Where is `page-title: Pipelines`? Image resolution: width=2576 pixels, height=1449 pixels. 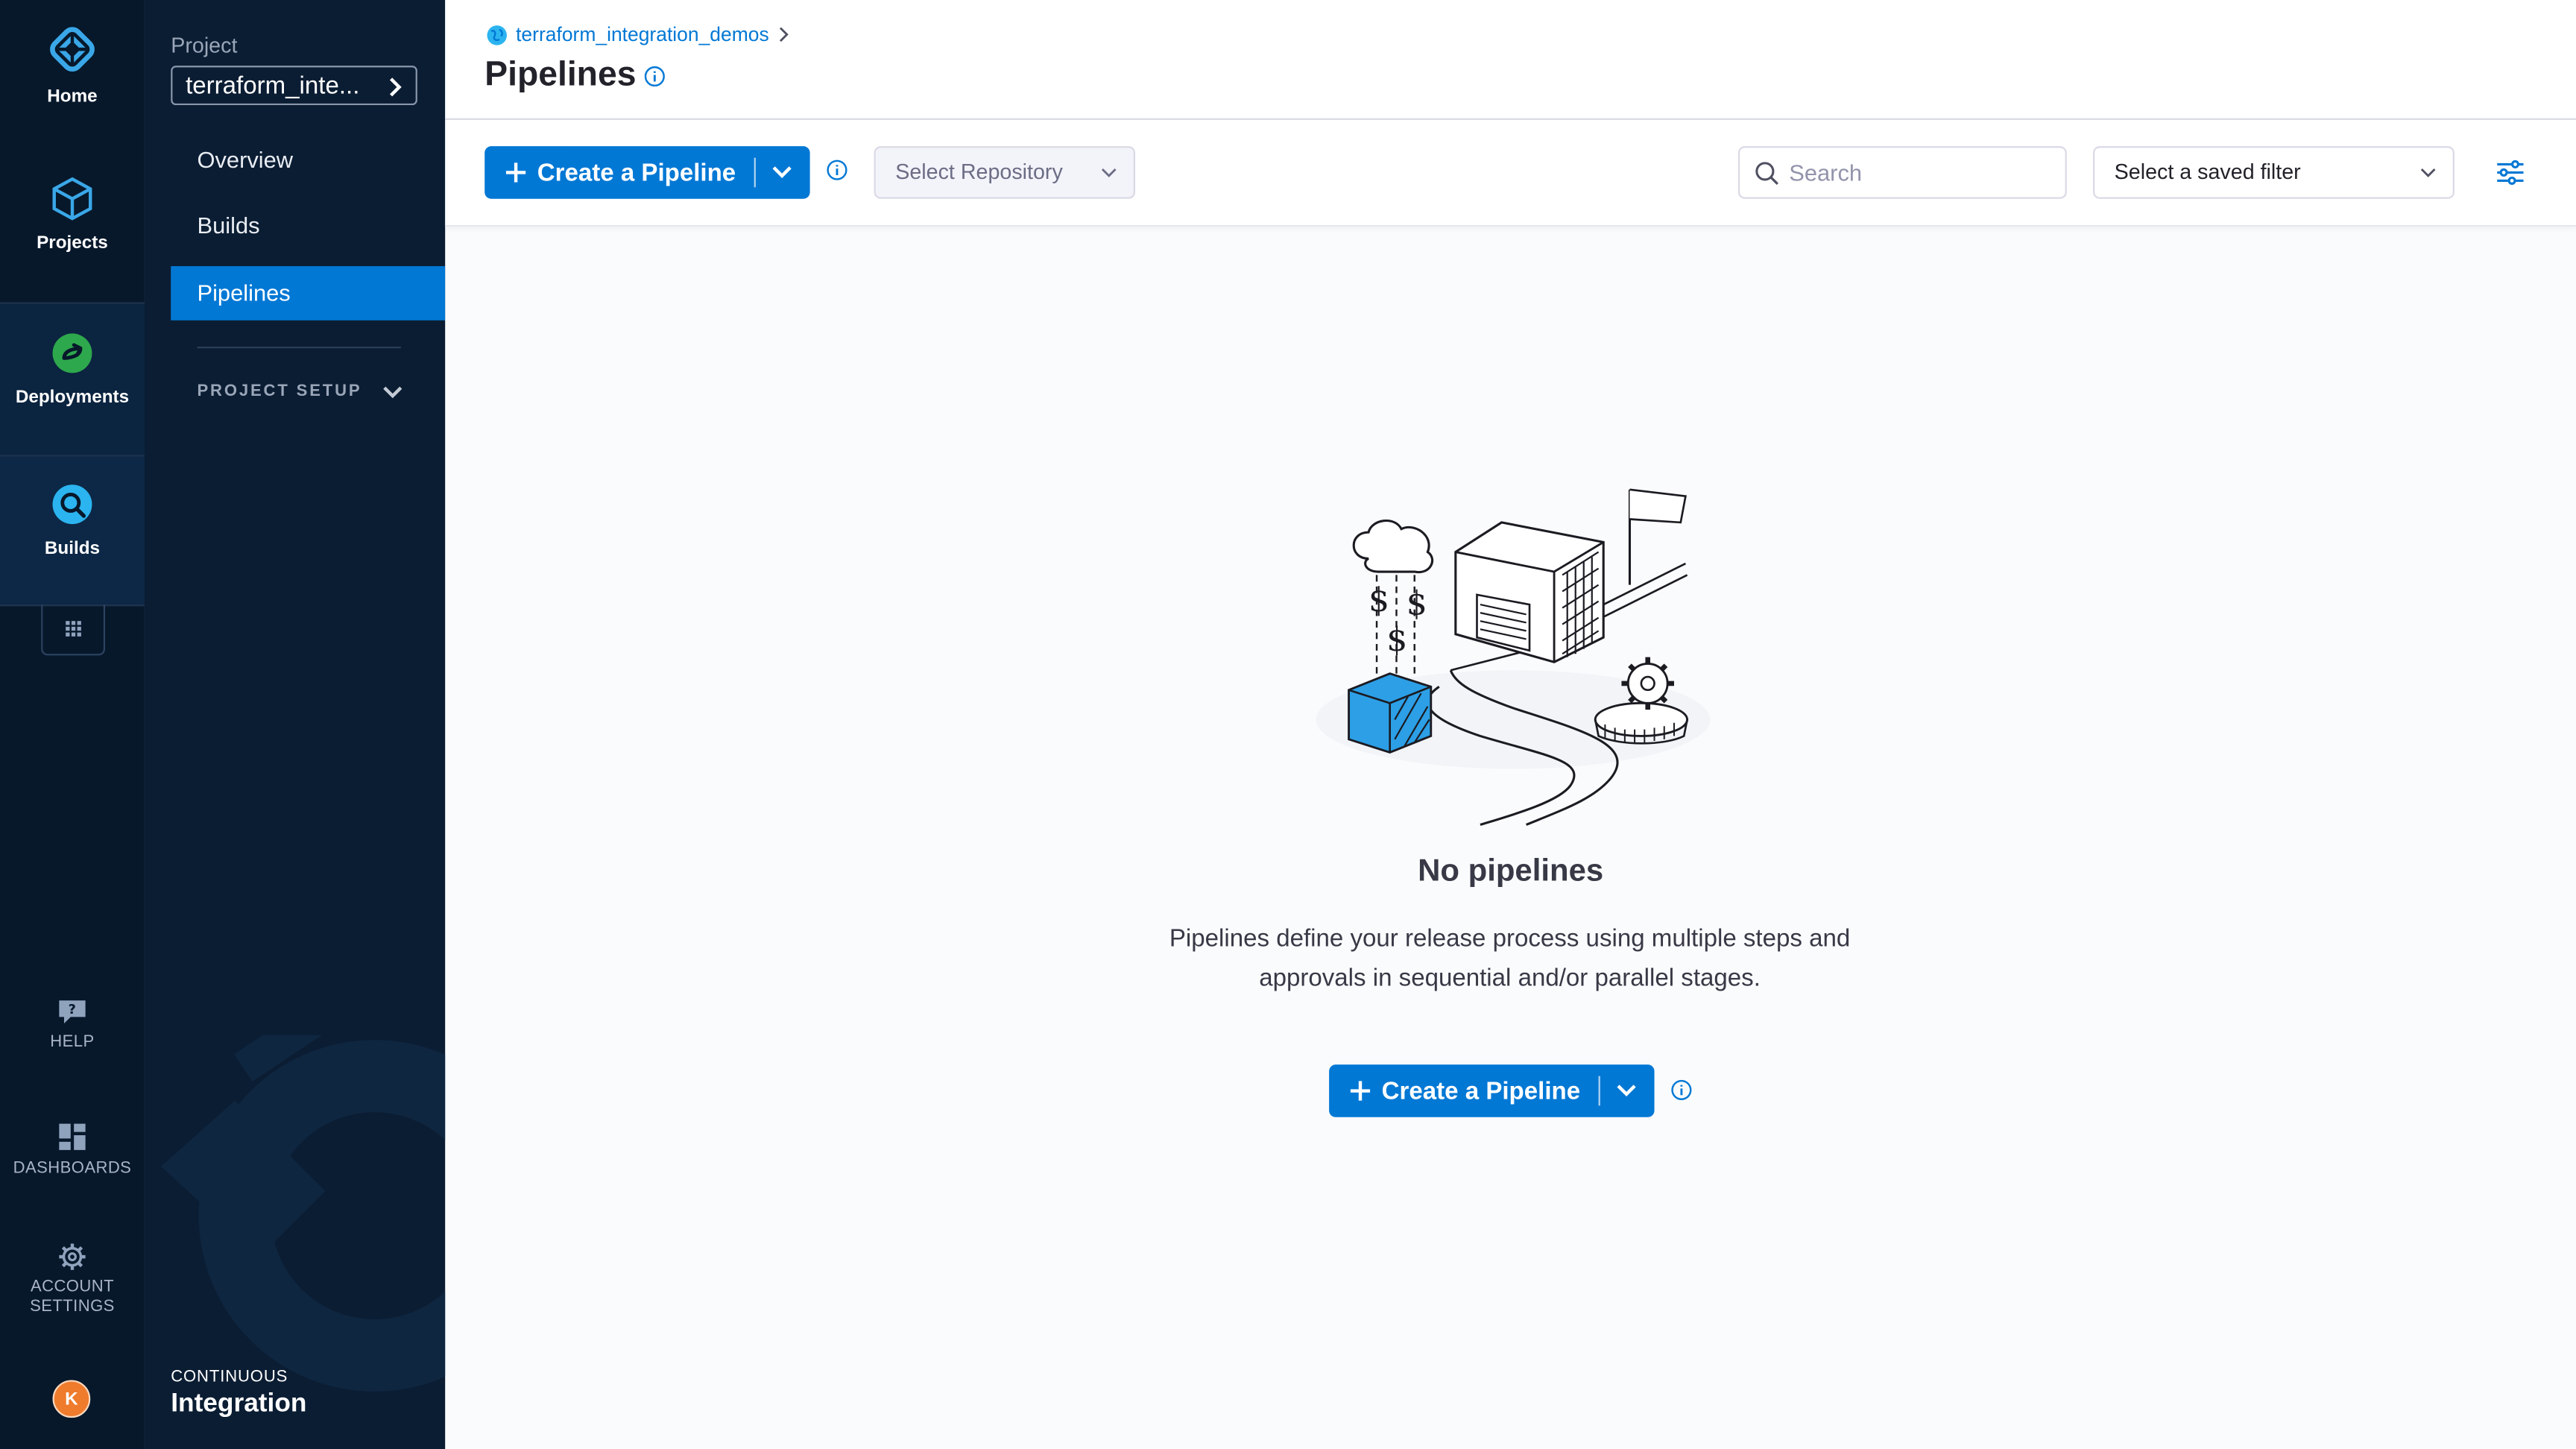
page-title: Pipelines is located at coordinates (575, 75).